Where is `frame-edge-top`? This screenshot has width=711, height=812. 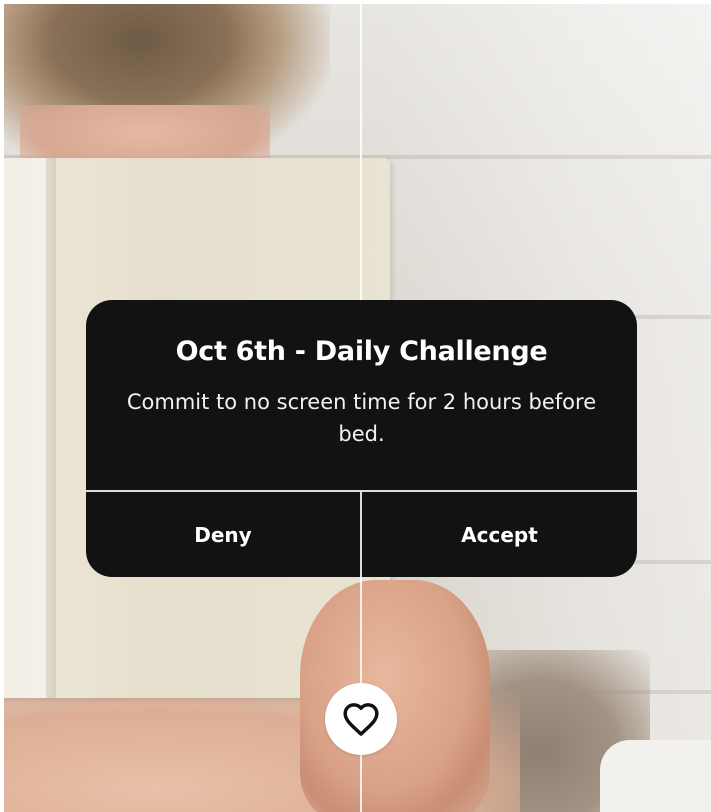 frame-edge-top is located at coordinates (355, 2).